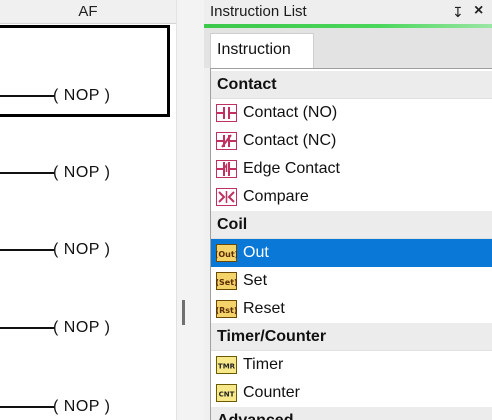 Image resolution: width=492 pixels, height=420 pixels. I want to click on instruction-item-contact-nc: Contact (NC), so click(351, 141).